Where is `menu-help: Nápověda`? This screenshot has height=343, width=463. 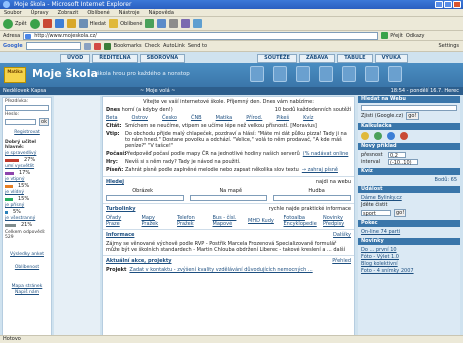
menu-help: Nápověda is located at coordinates (161, 12).